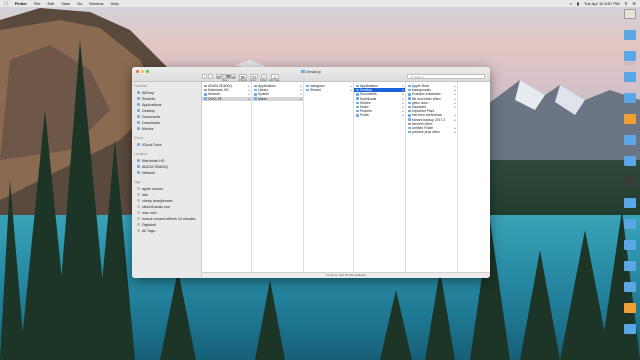  I want to click on menu-file: File, so click(37, 3).